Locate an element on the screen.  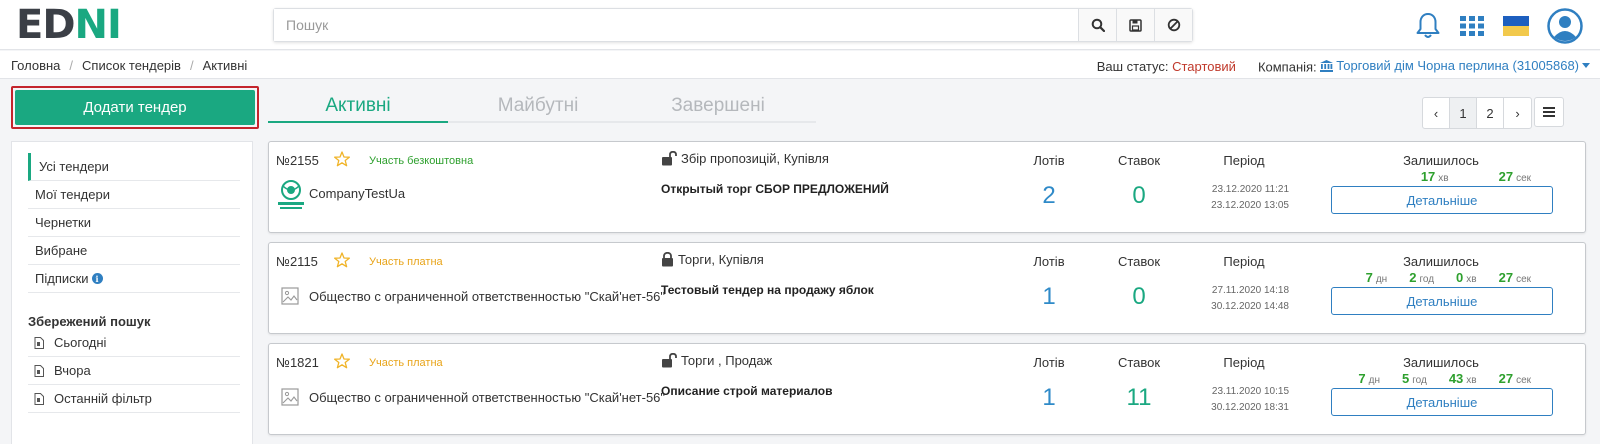
search-button is located at coordinates (1097, 25).